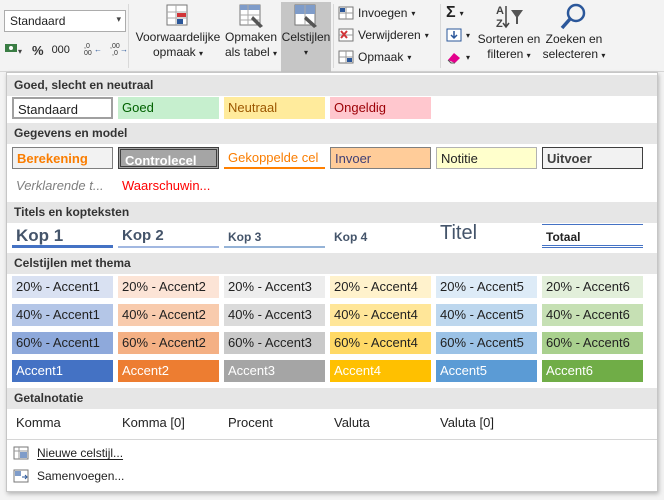  I want to click on cell-style-dropdown-value: Standaard, so click(38, 21).